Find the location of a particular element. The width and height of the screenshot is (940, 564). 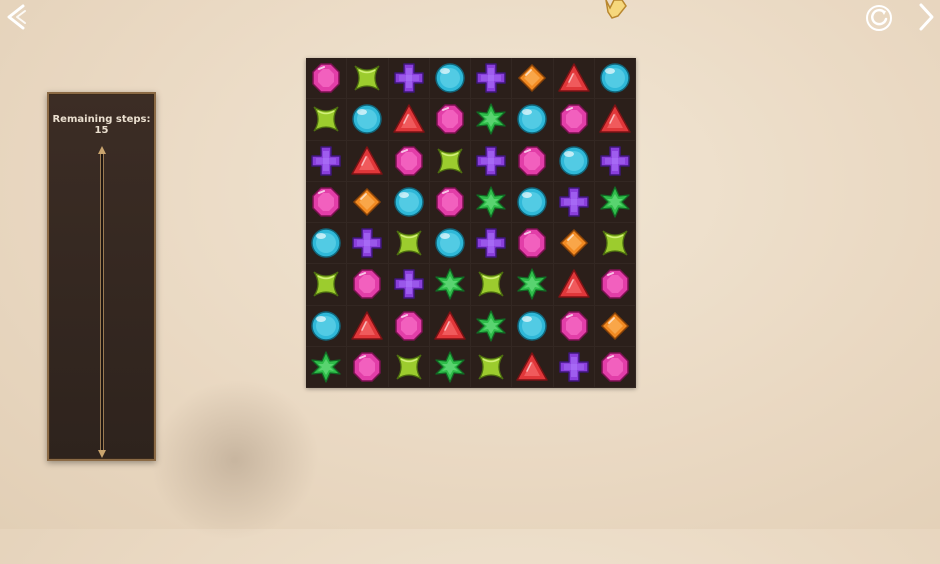

reload-icon is located at coordinates (879, 18).